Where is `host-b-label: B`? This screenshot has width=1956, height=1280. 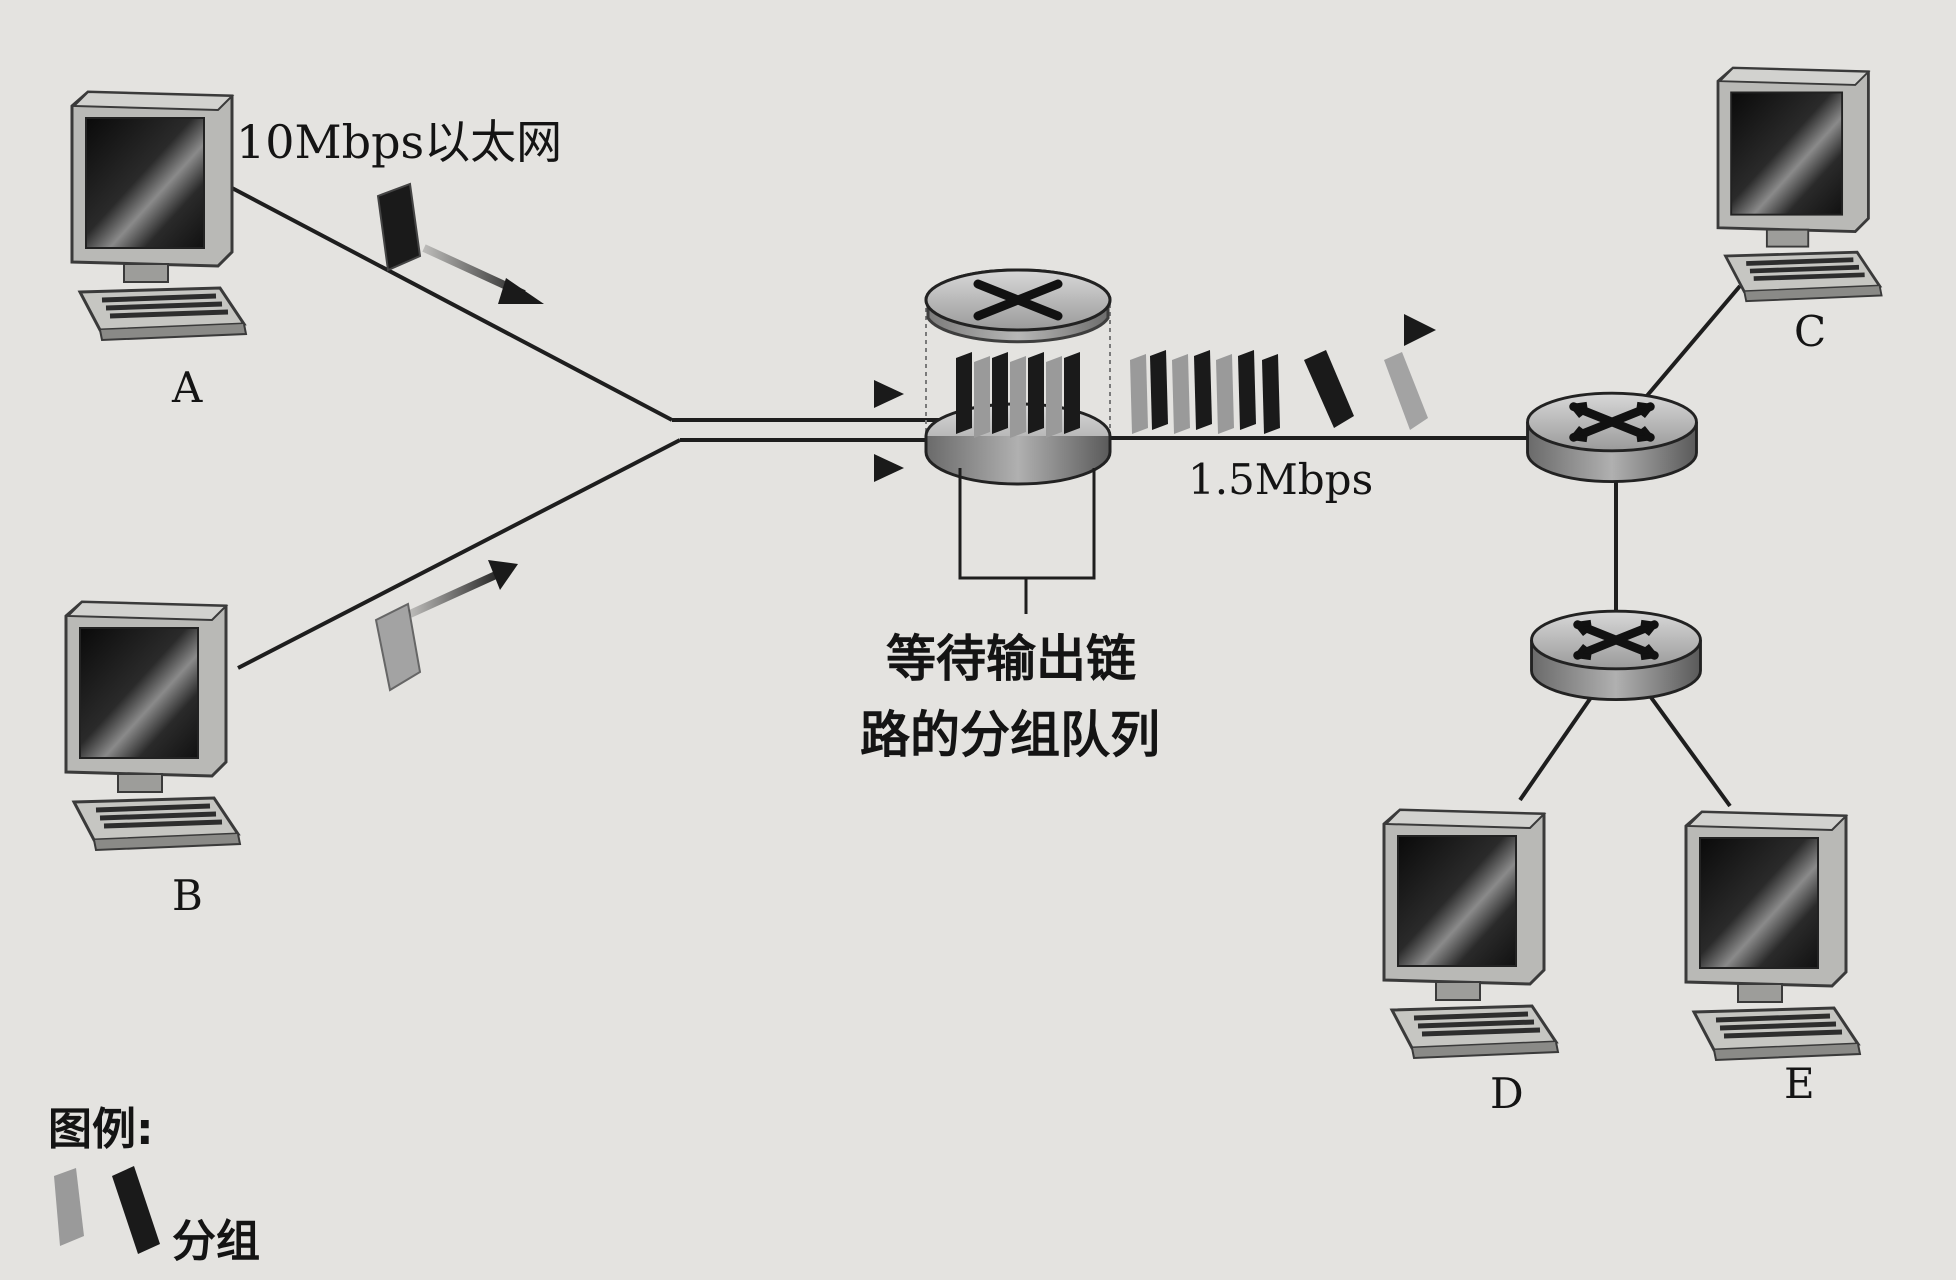
host-b-label: B is located at coordinates (187, 895).